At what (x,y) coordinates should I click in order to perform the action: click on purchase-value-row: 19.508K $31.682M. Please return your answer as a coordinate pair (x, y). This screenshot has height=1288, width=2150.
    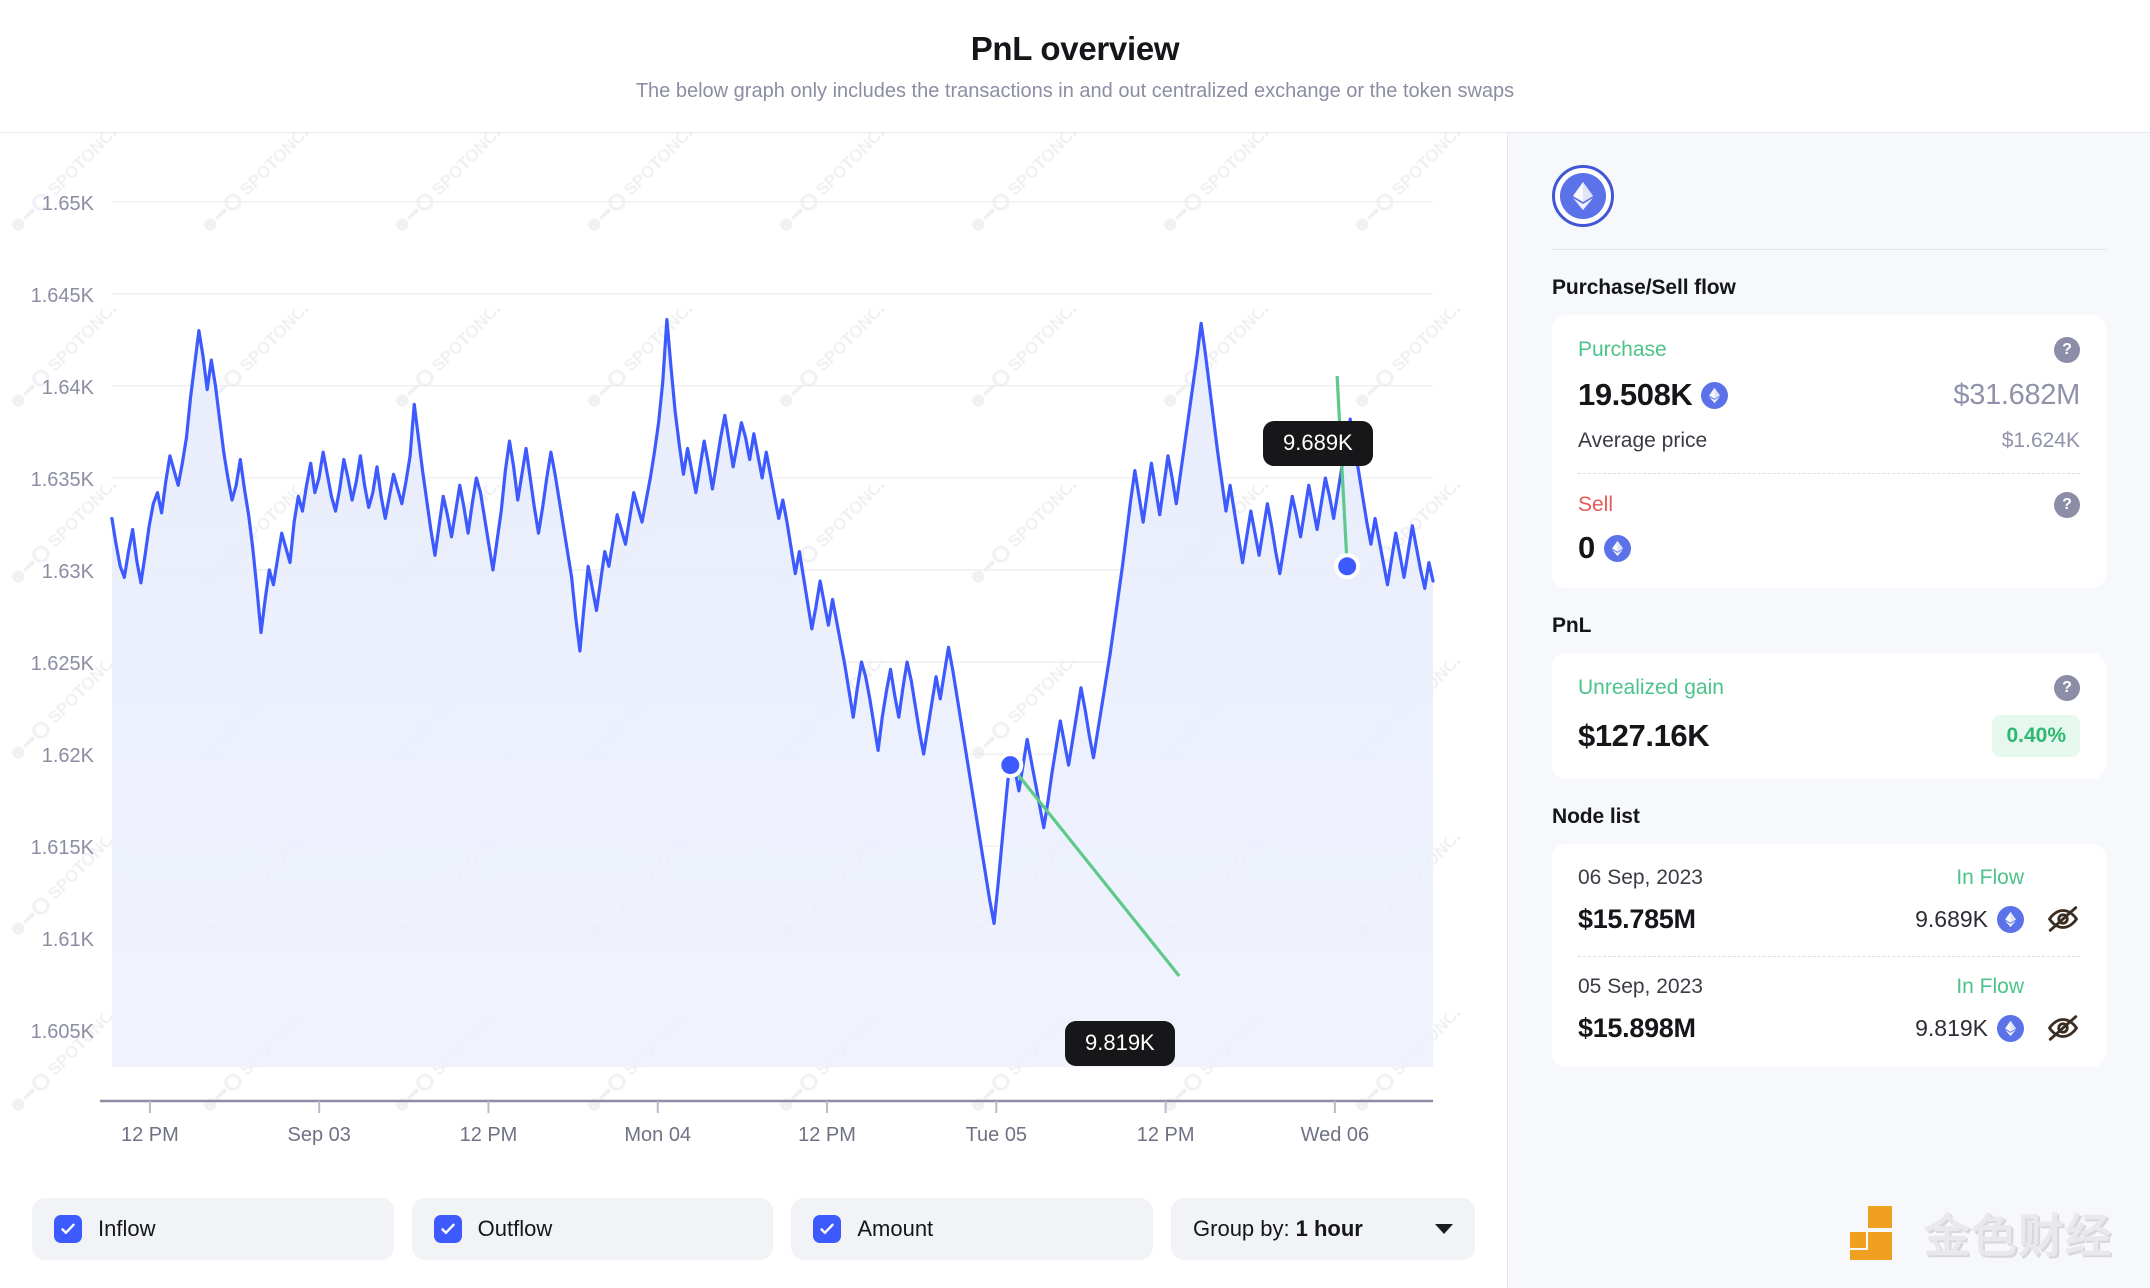
    Looking at the image, I should click on (1829, 395).